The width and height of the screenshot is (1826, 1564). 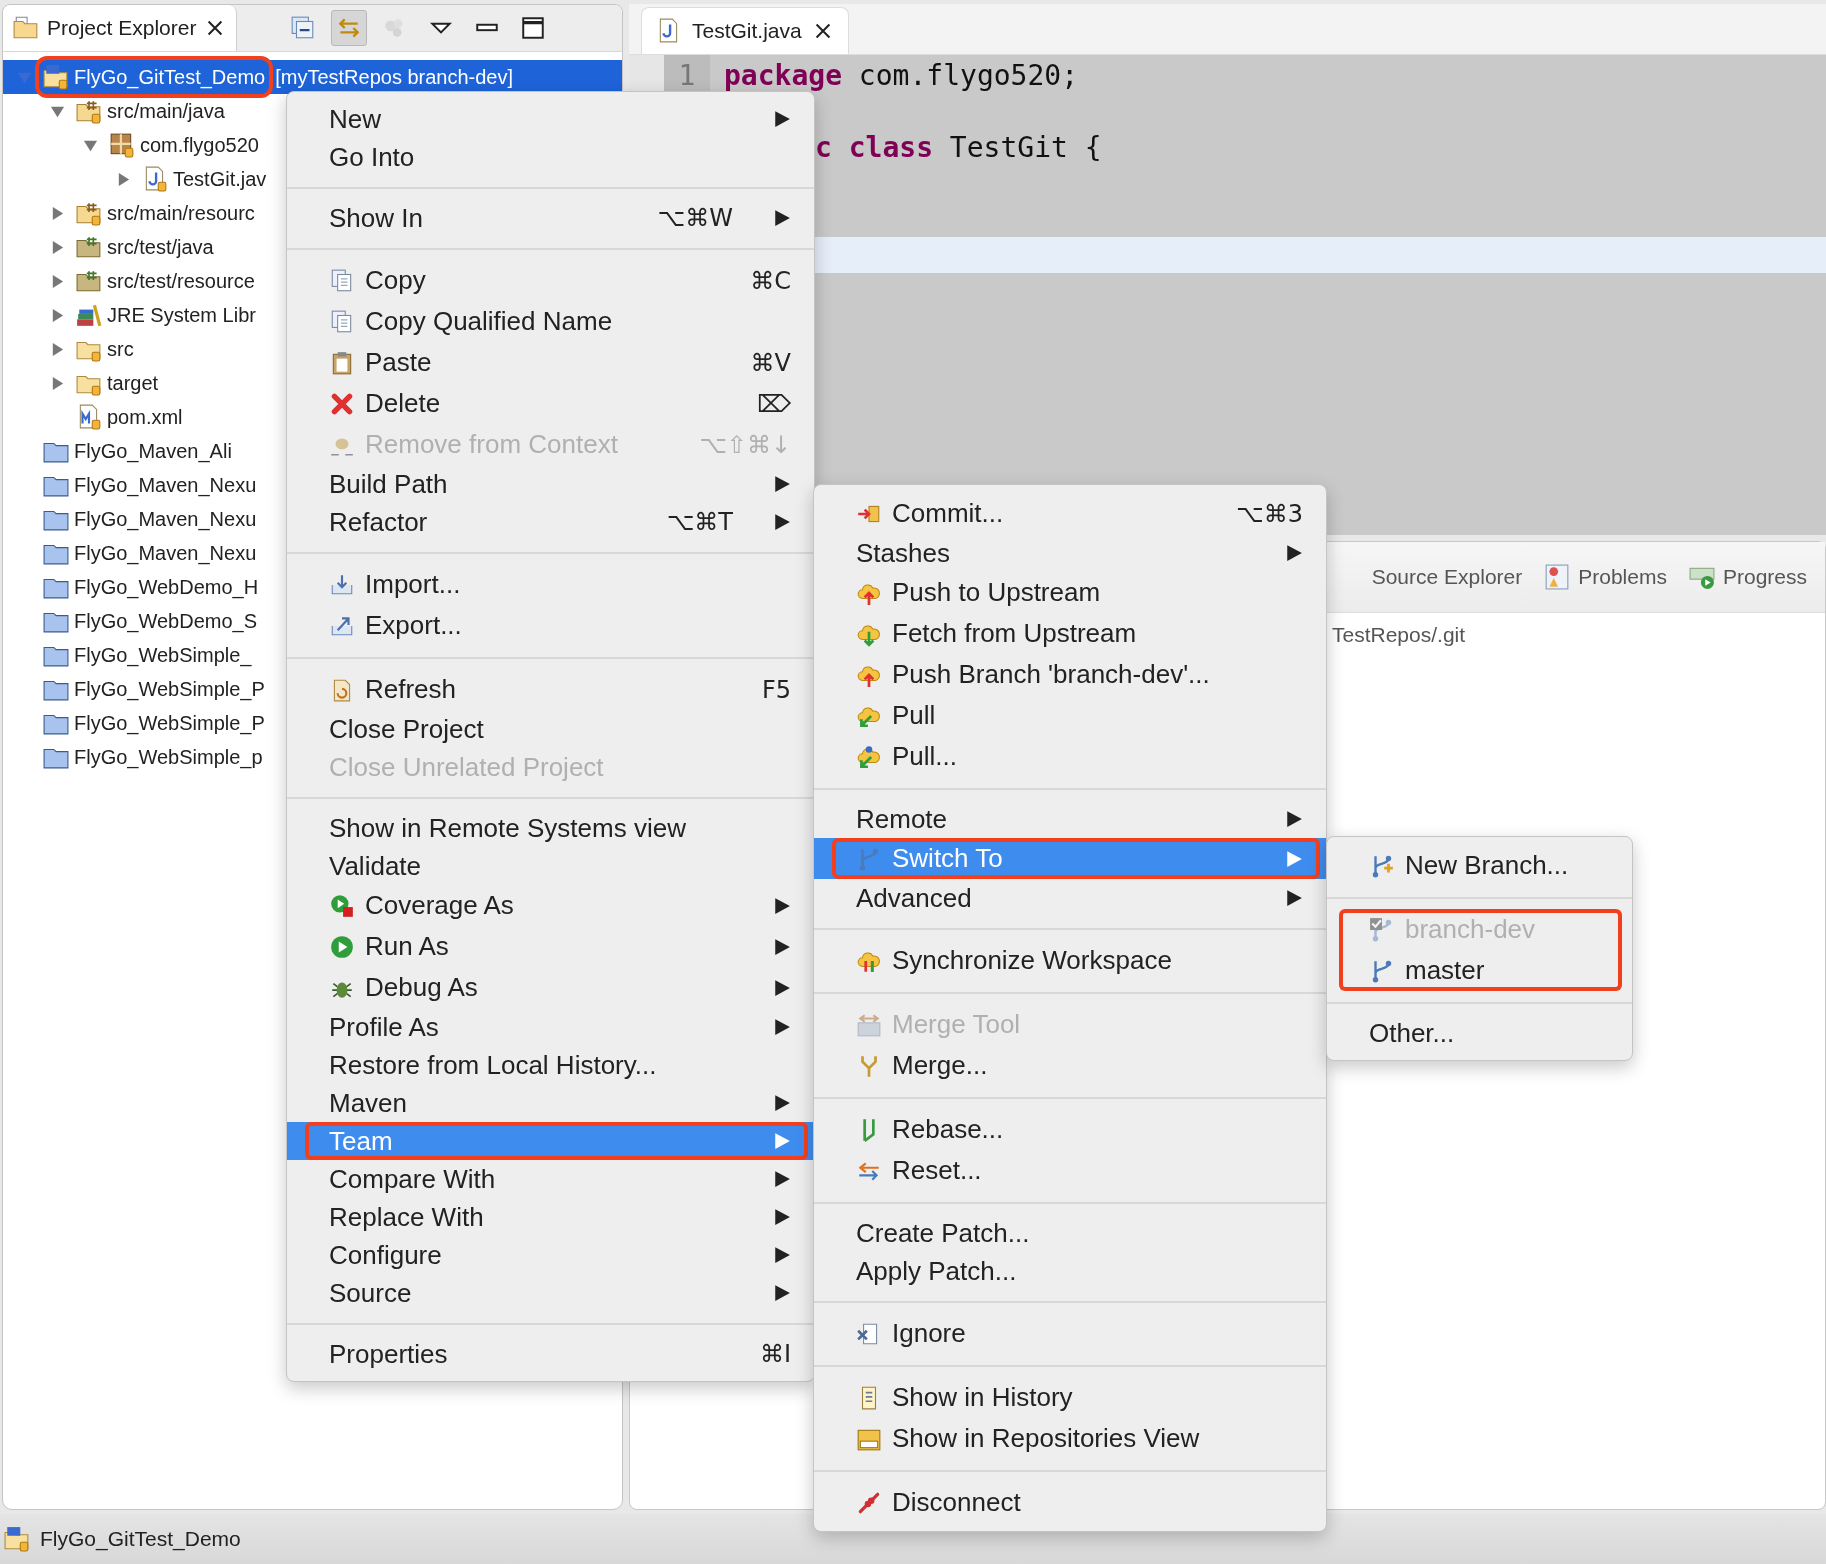 I want to click on line-number: 1, so click(x=687, y=75).